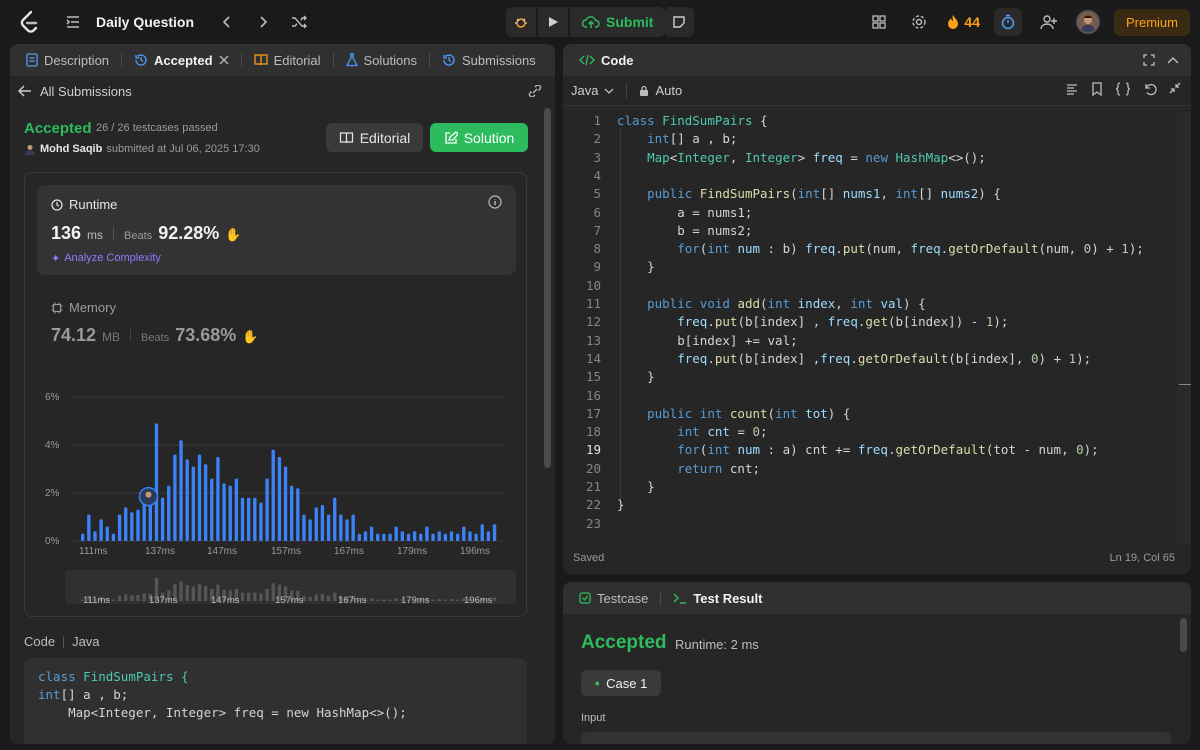 Image resolution: width=1200 pixels, height=750 pixels. Describe the element at coordinates (1151, 22) in the screenshot. I see `premium-button: Premium` at that location.